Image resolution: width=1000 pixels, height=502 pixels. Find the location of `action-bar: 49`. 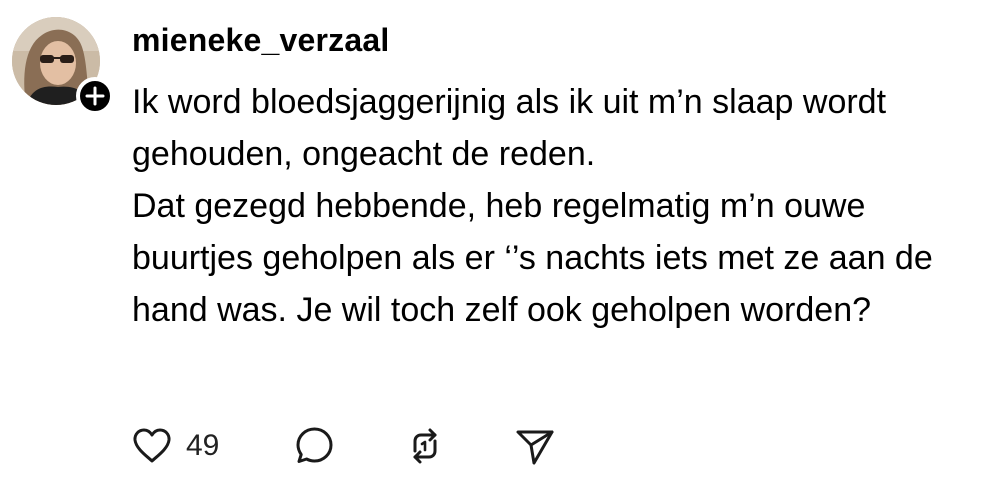

action-bar: 49 is located at coordinates (360, 446).